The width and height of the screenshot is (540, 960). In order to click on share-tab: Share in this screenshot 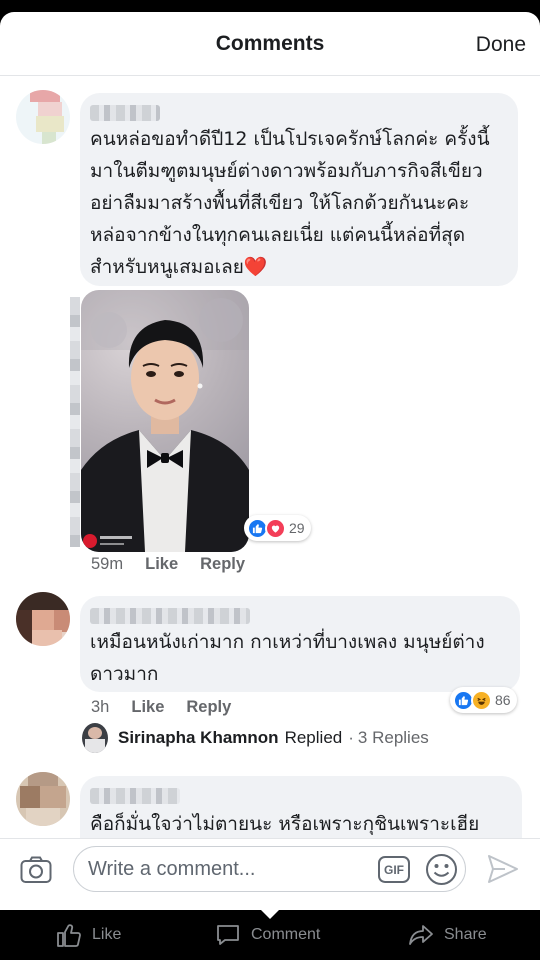, I will do `click(447, 935)`.